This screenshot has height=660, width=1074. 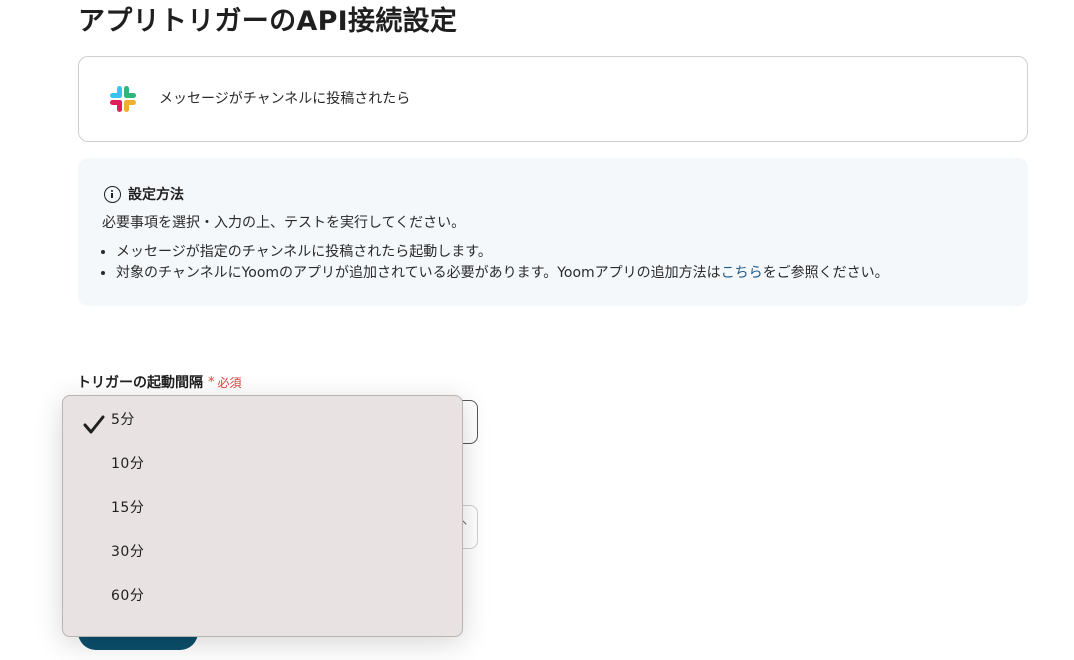 I want to click on dropdown-option-10min: 10分, so click(x=262, y=464).